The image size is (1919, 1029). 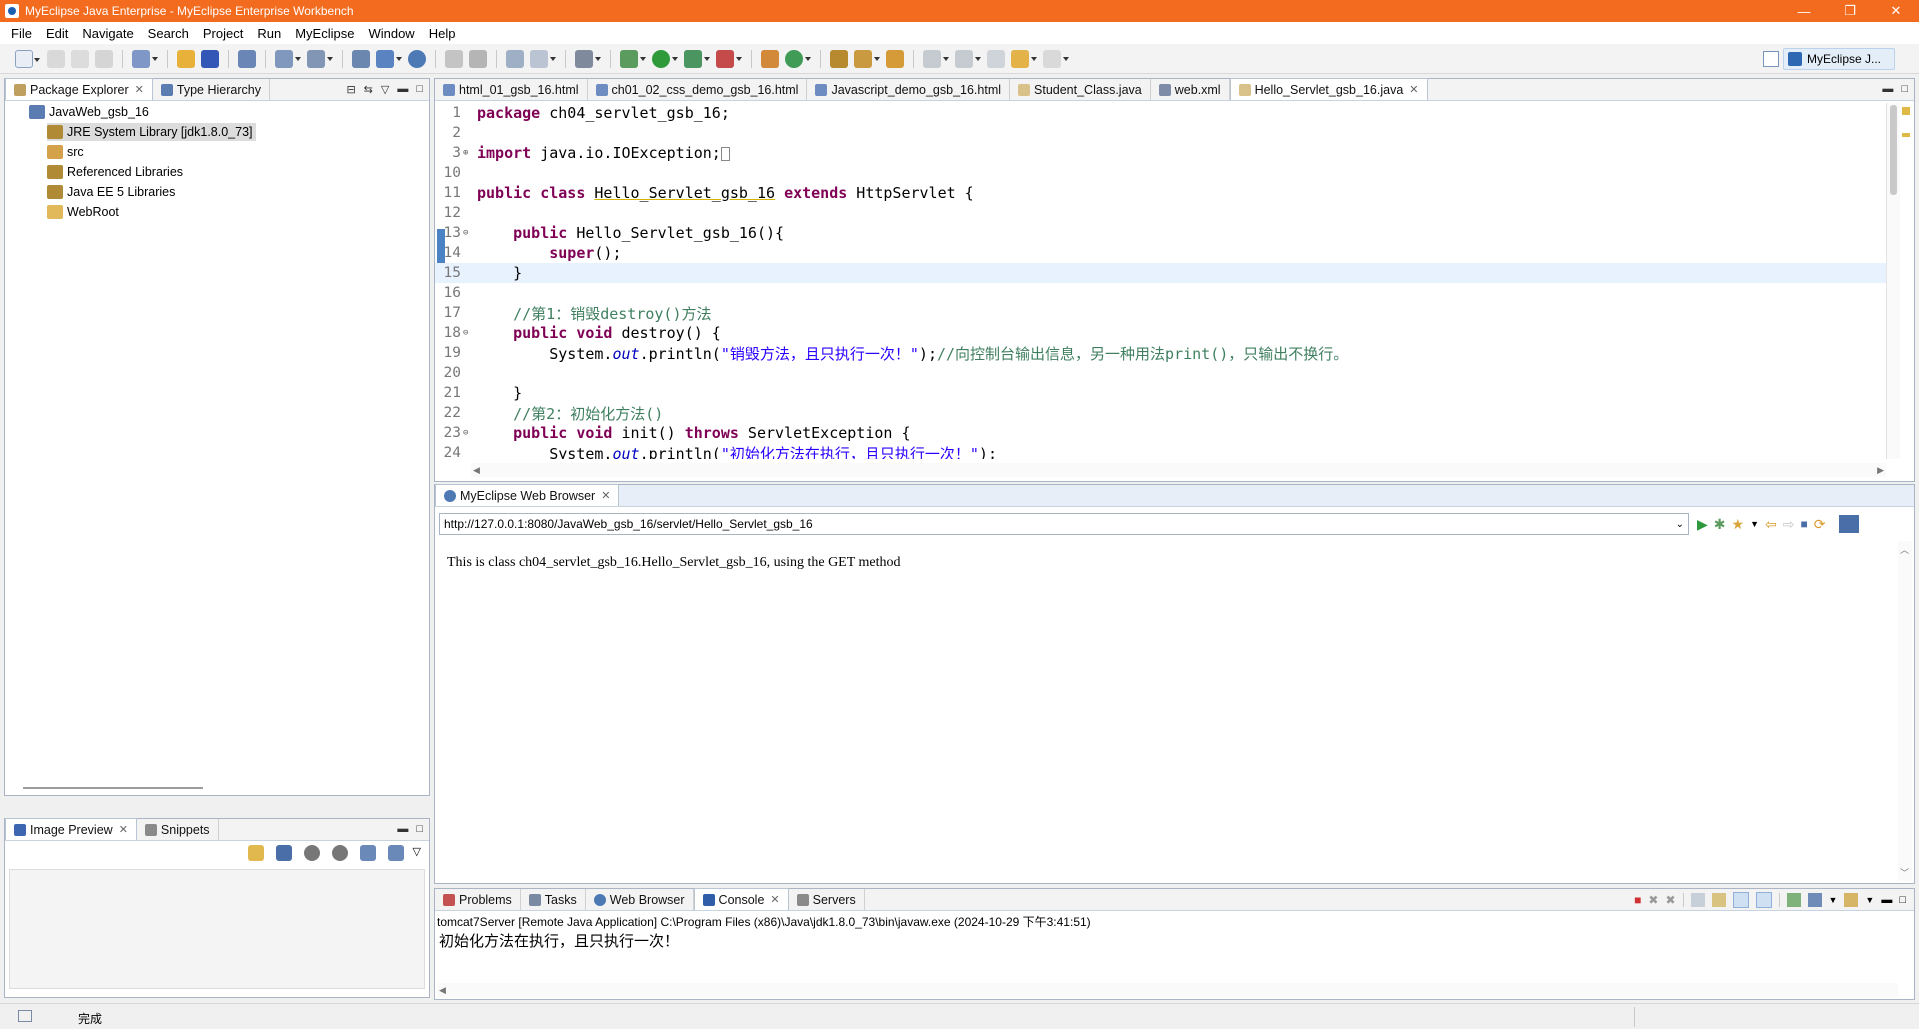 I want to click on minimize-button: —, so click(x=1804, y=11).